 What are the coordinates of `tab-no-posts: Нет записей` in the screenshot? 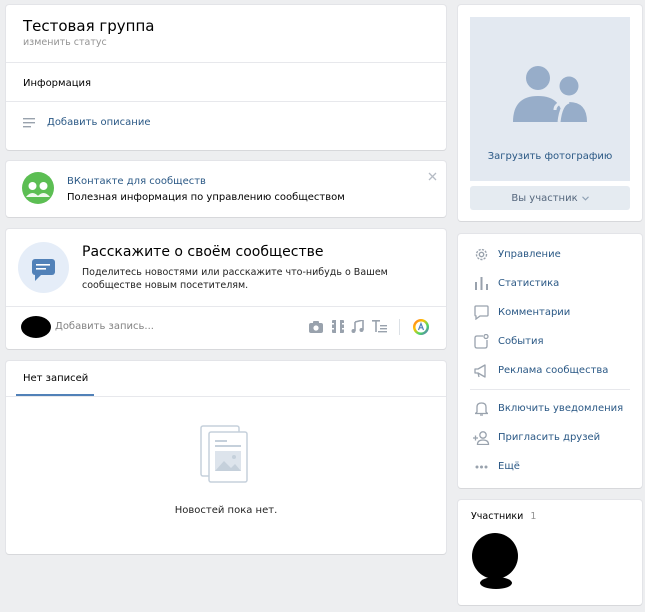 It's located at (55, 378).